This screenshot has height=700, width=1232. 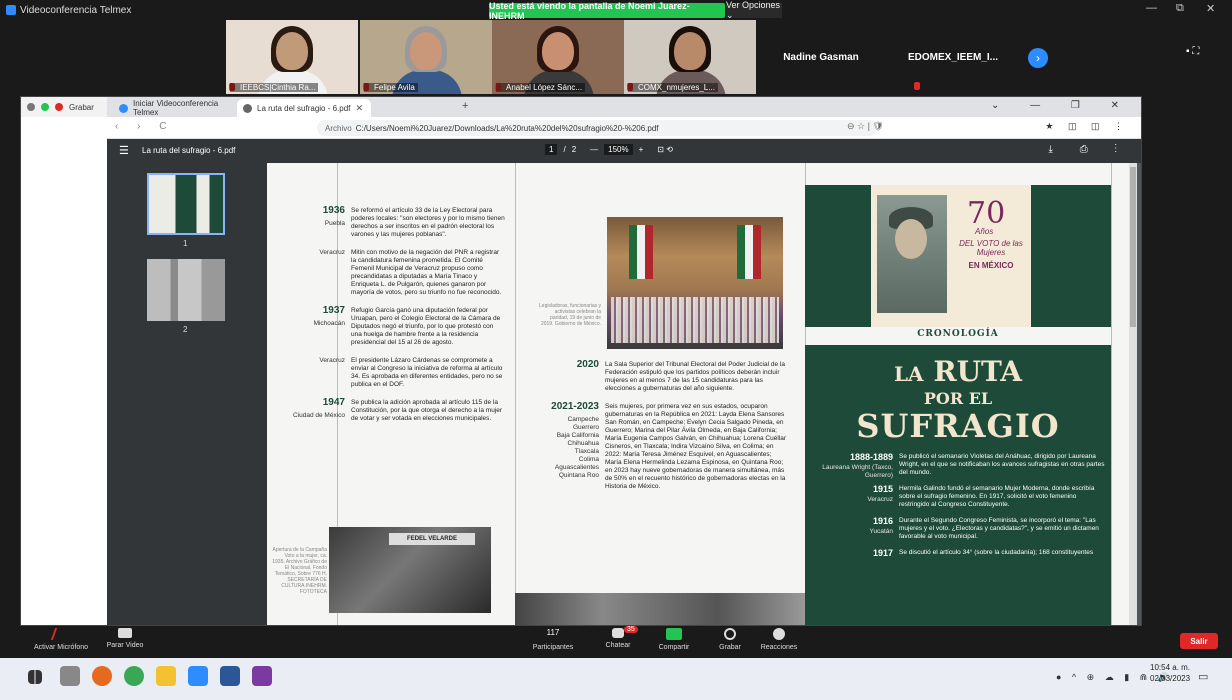 I want to click on onenote-icon, so click(x=262, y=676).